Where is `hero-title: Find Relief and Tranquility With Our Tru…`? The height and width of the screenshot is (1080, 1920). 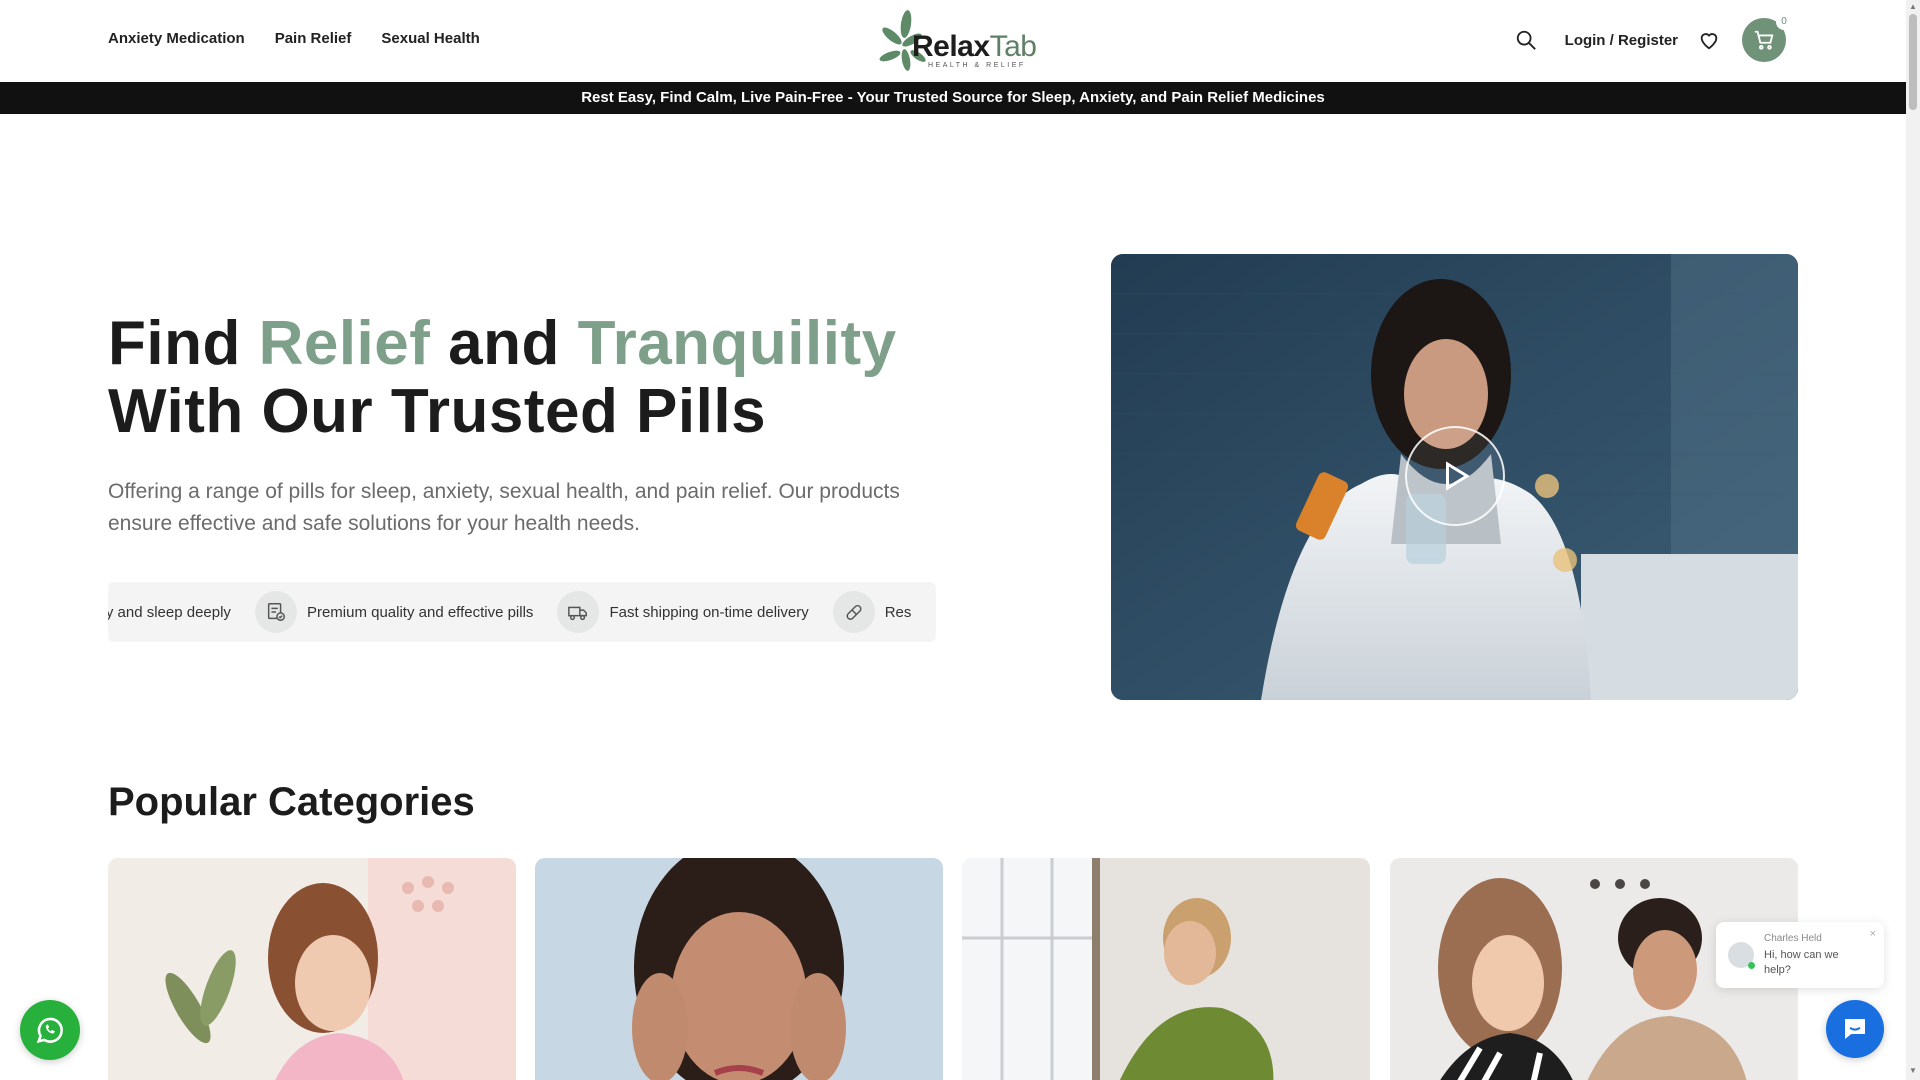 hero-title: Find Relief and Tranquility With Our Tru… is located at coordinates (502, 378).